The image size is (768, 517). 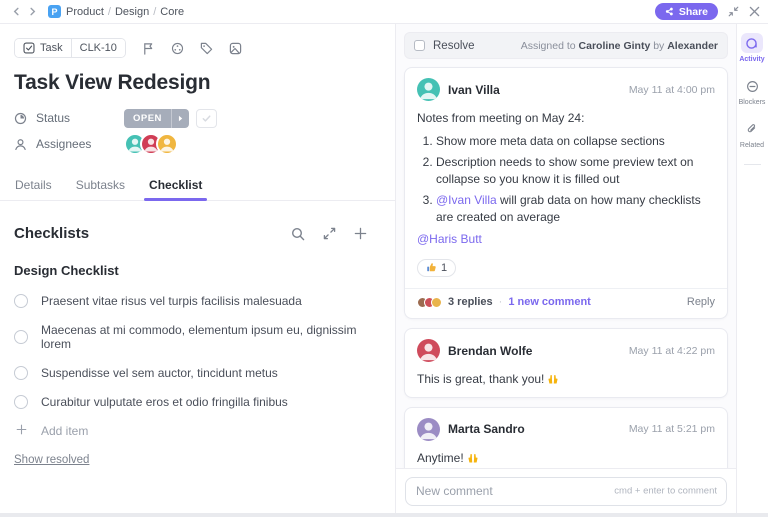 I want to click on breadcrumb: Product / Design / Core, so click(x=125, y=12).